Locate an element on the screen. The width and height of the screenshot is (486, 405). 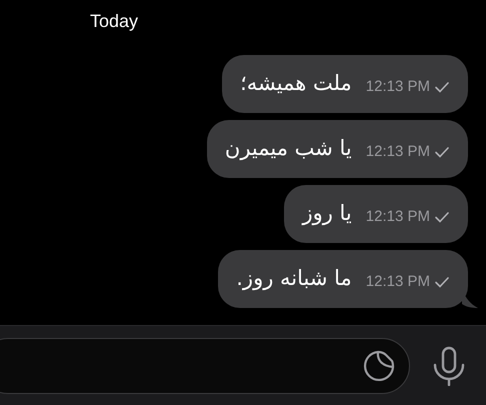
microphone-icon is located at coordinates (449, 366).